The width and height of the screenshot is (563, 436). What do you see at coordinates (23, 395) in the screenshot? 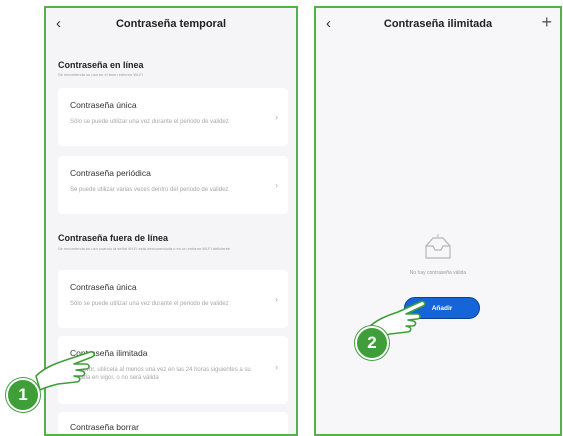
I see `step-1-badge: 1` at bounding box center [23, 395].